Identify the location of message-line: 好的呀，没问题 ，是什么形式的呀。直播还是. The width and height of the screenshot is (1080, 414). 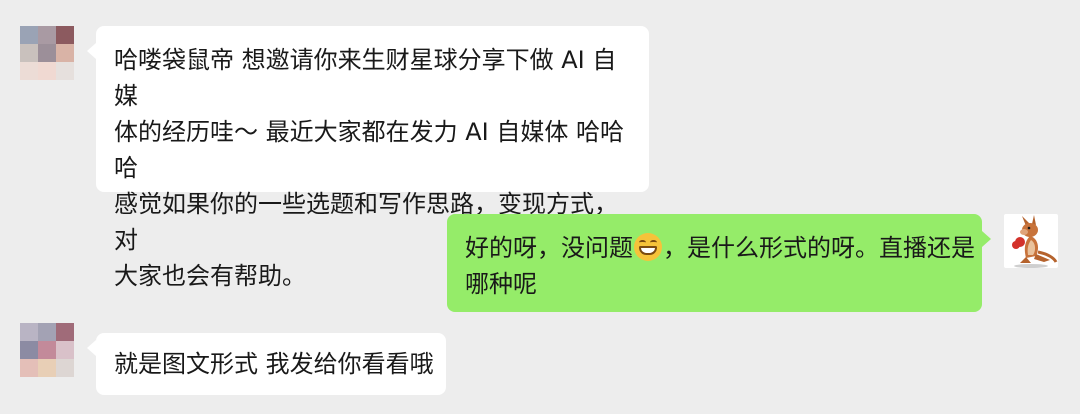
(720, 248).